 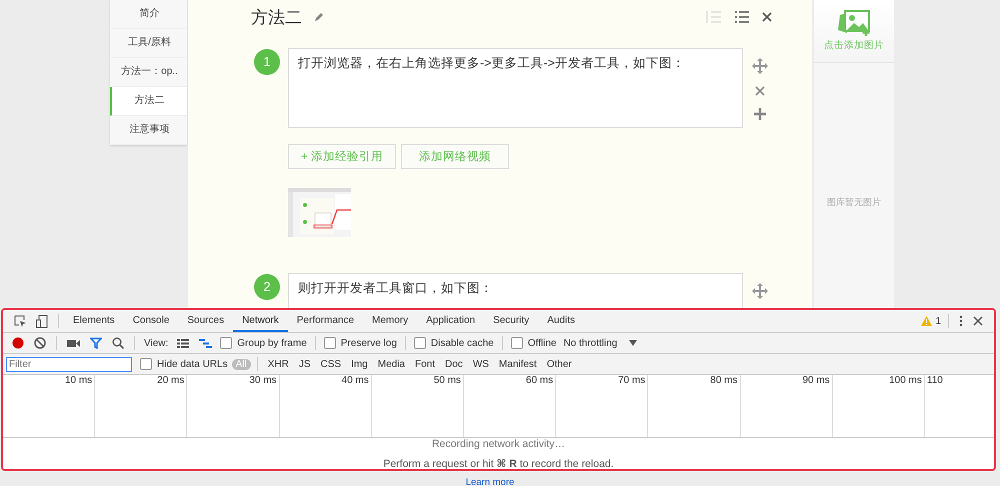 What do you see at coordinates (926, 321) in the screenshot?
I see `warning-icon` at bounding box center [926, 321].